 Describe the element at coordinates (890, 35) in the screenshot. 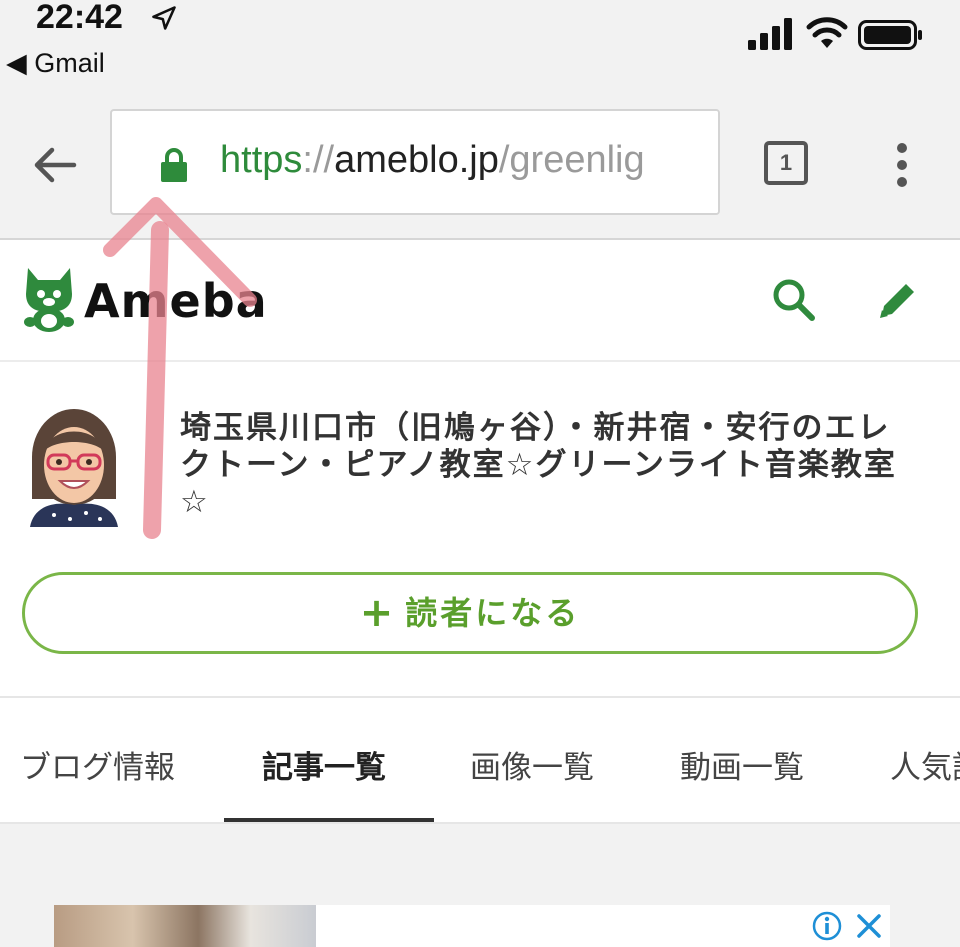

I see `battery-icon` at that location.